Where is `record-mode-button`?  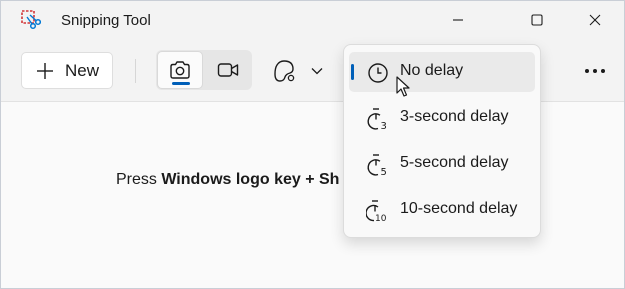
record-mode-button is located at coordinates (228, 70).